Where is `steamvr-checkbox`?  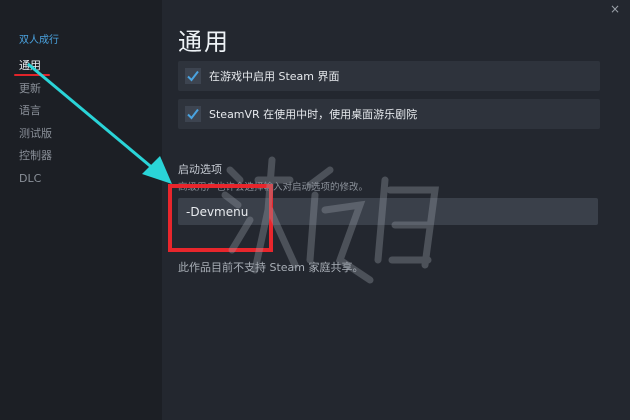 steamvr-checkbox is located at coordinates (193, 114).